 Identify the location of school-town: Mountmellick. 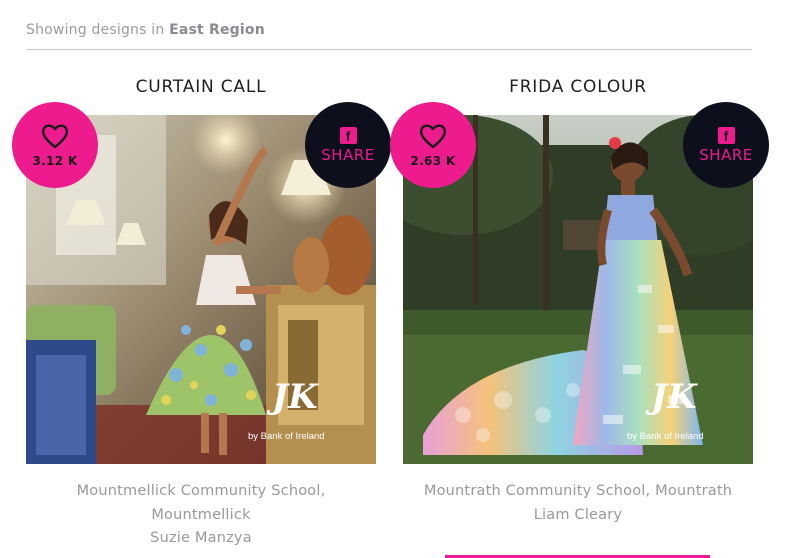
(201, 514).